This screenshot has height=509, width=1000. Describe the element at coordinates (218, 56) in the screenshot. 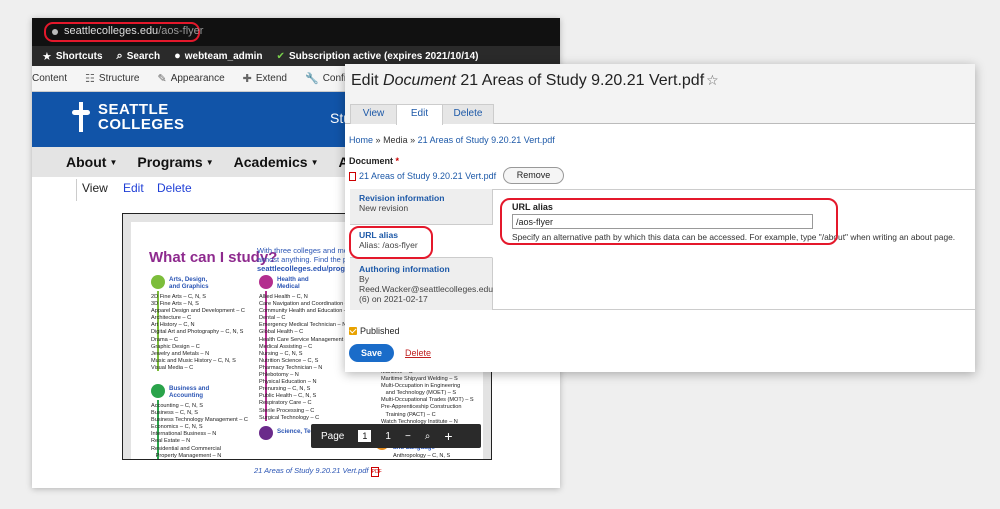

I see `user-menu: ● webteam_admin` at that location.